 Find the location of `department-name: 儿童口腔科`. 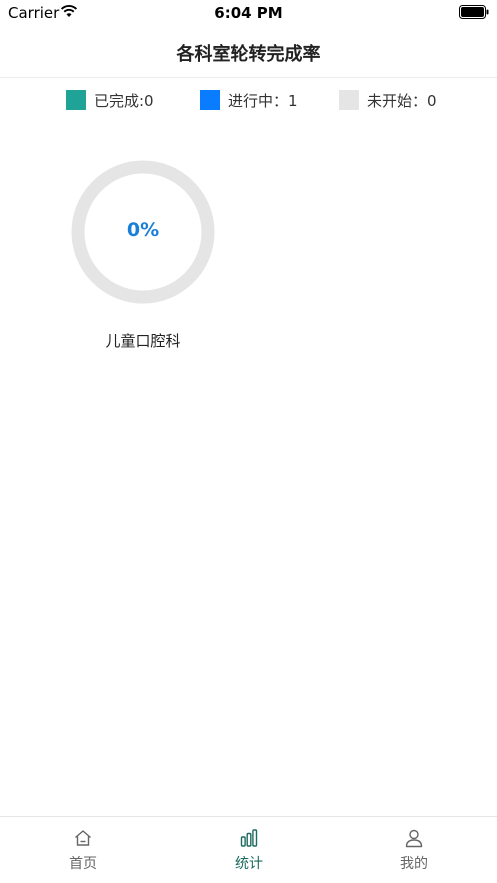

department-name: 儿童口腔科 is located at coordinates (143, 341).